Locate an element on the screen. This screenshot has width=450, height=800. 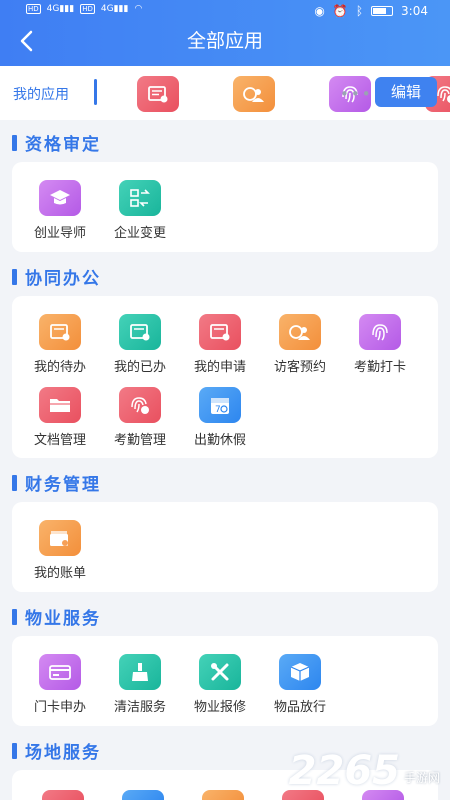
app-label: 我的账单 is located at coordinates (59, 573).